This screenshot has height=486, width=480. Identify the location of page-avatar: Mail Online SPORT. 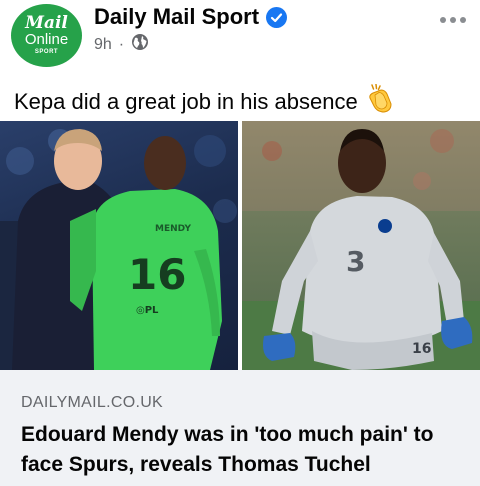
(46, 35).